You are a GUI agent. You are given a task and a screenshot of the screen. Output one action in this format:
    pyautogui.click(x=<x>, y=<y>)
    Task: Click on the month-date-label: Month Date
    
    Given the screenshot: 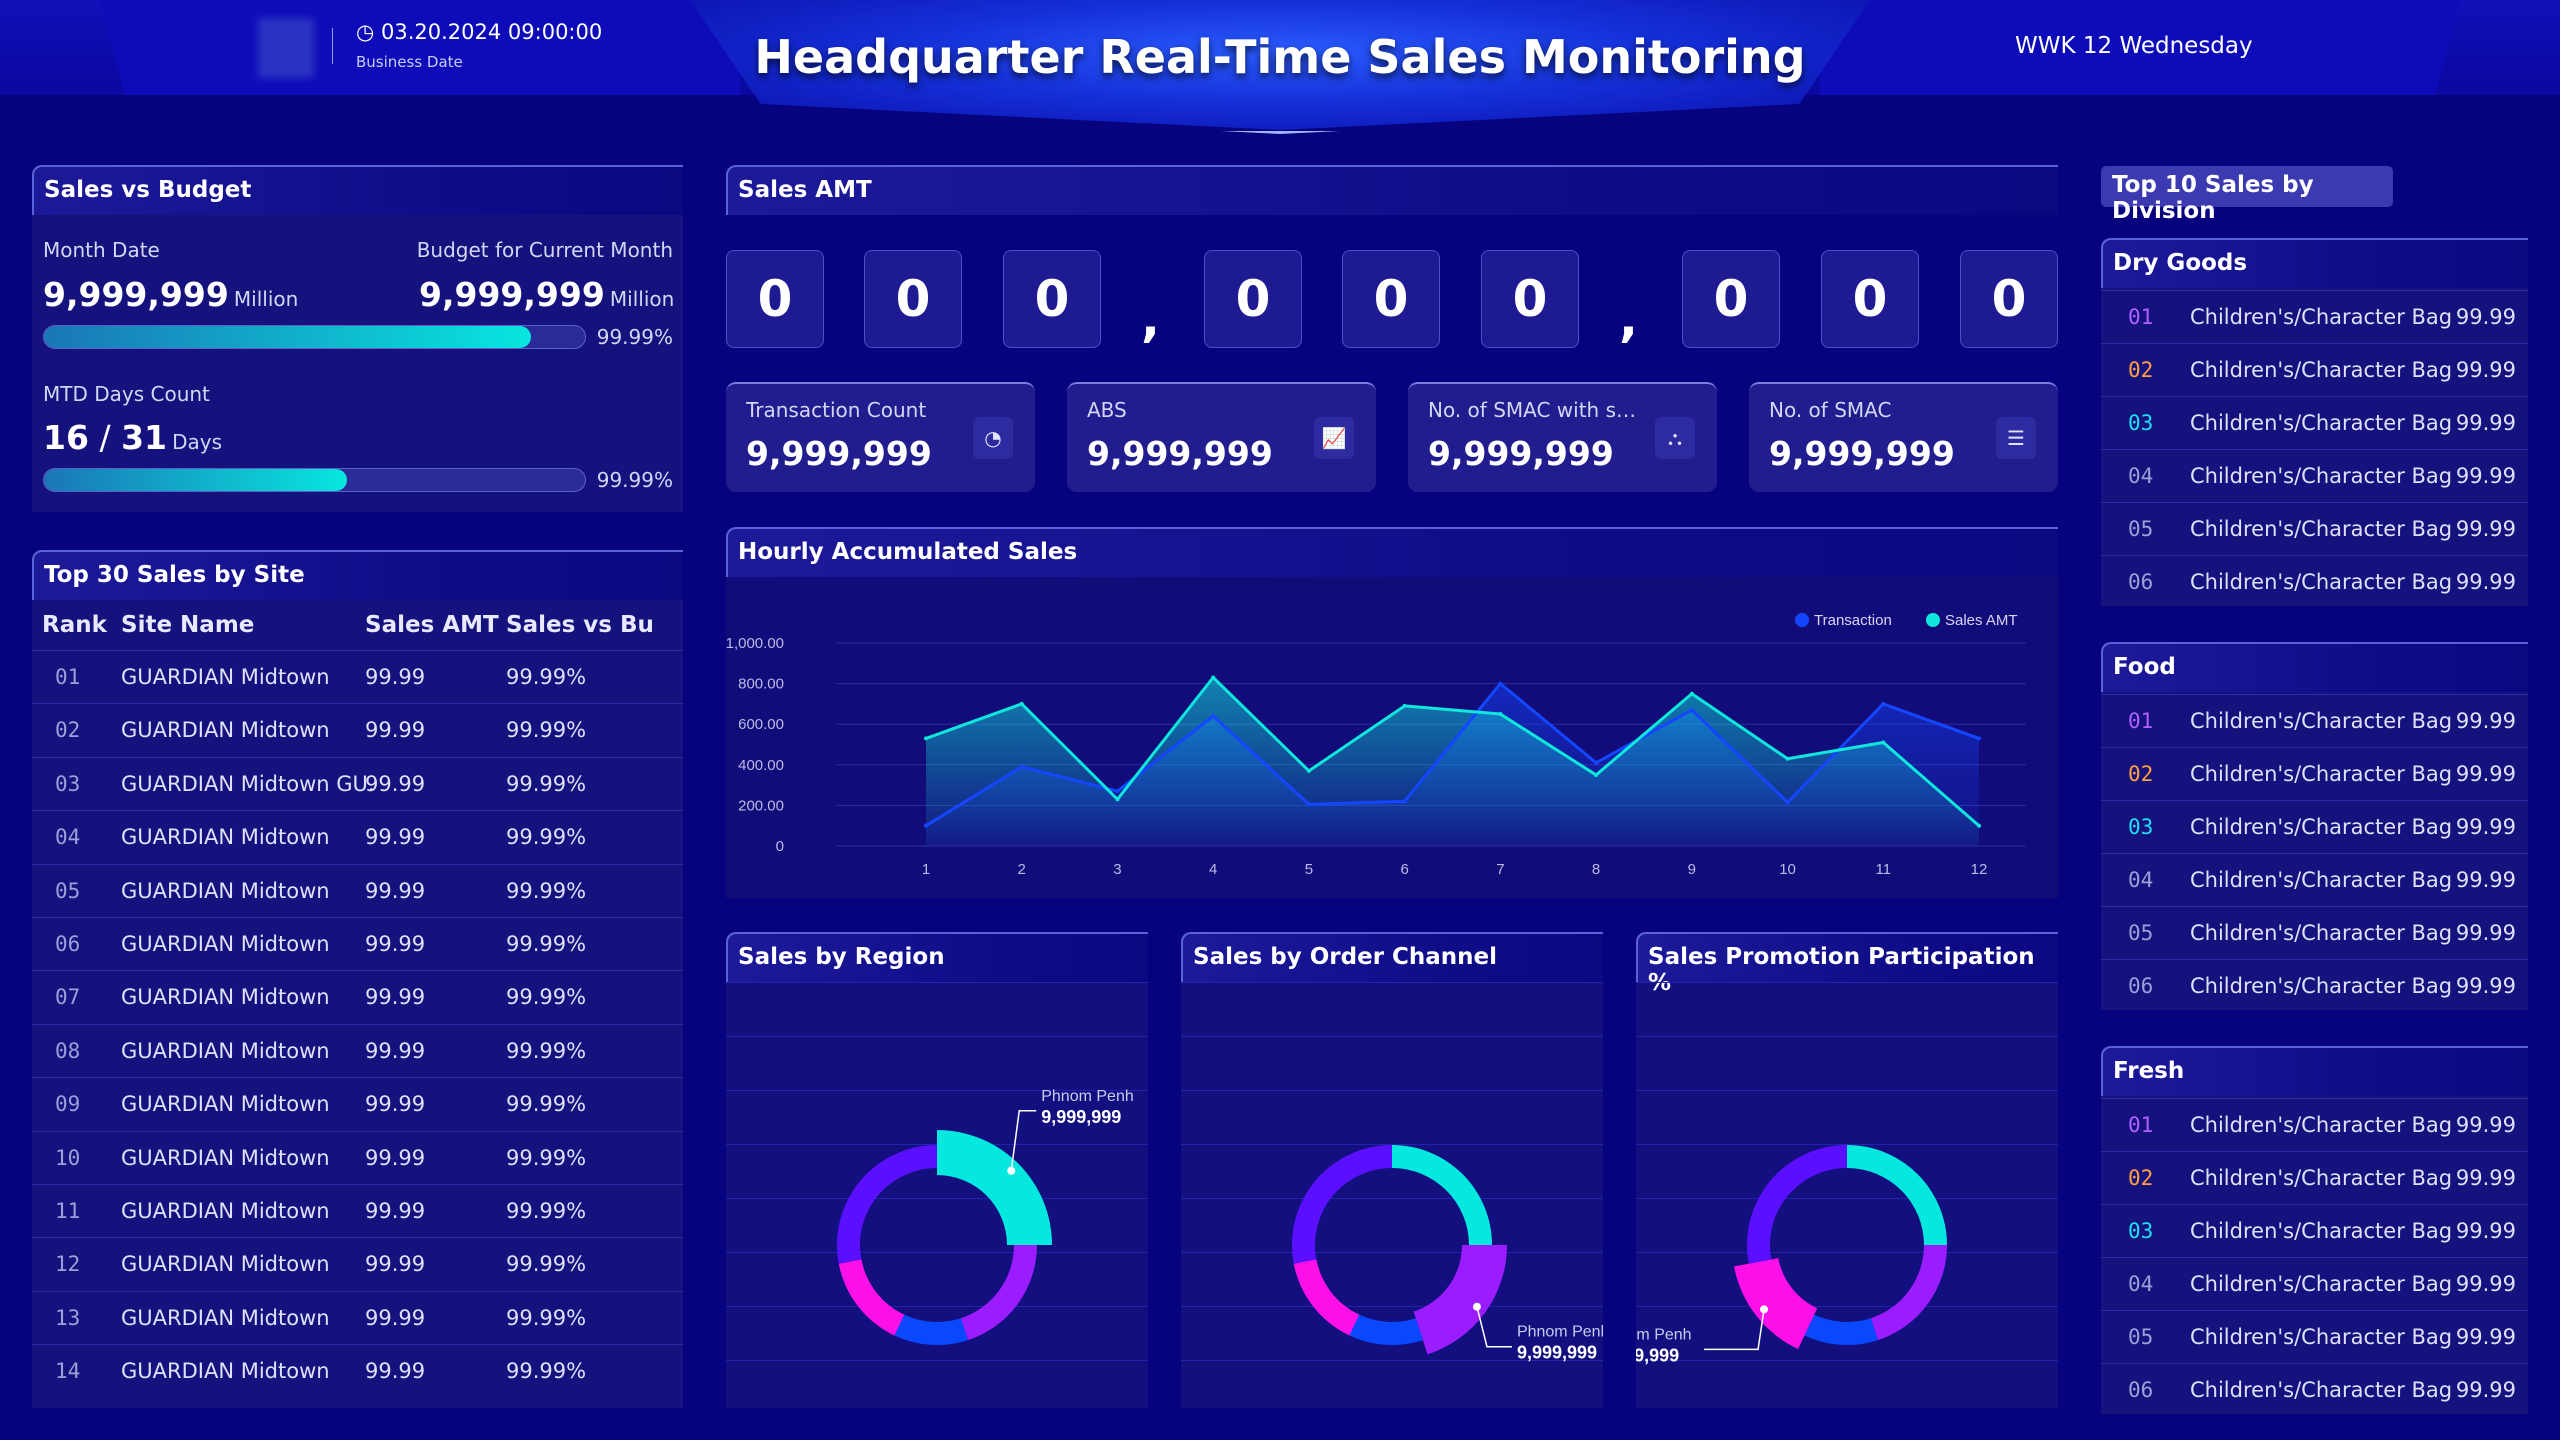 What is the action you would take?
    pyautogui.click(x=101, y=250)
    